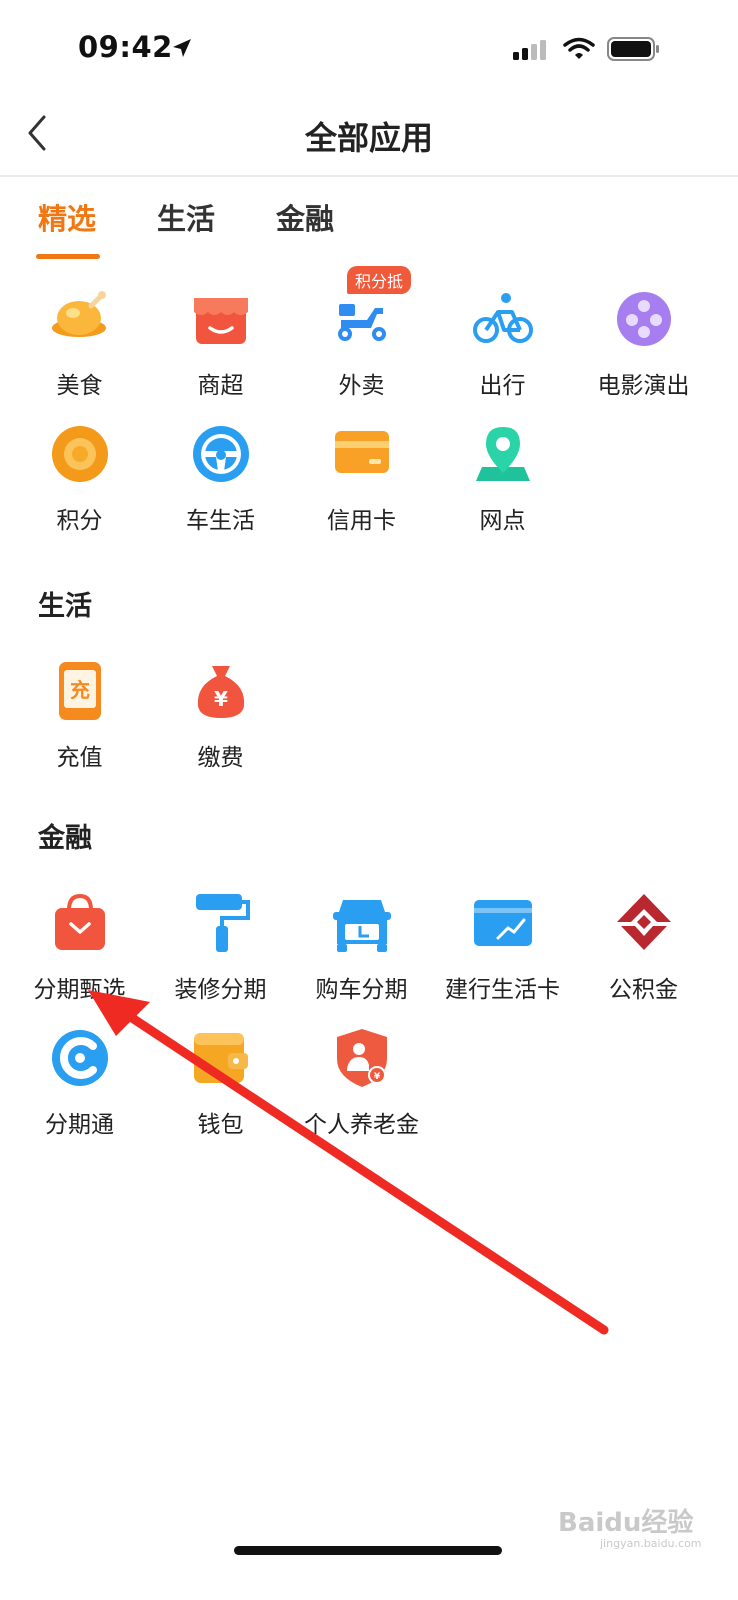 This screenshot has height=1600, width=738. Describe the element at coordinates (221, 699) in the screenshot. I see `yuan-glyph: ¥` at that location.